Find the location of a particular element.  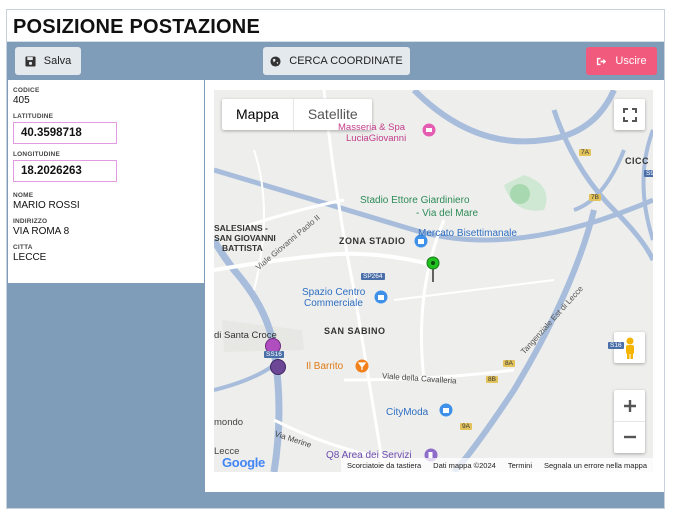

save-button: Salva is located at coordinates (48, 61).